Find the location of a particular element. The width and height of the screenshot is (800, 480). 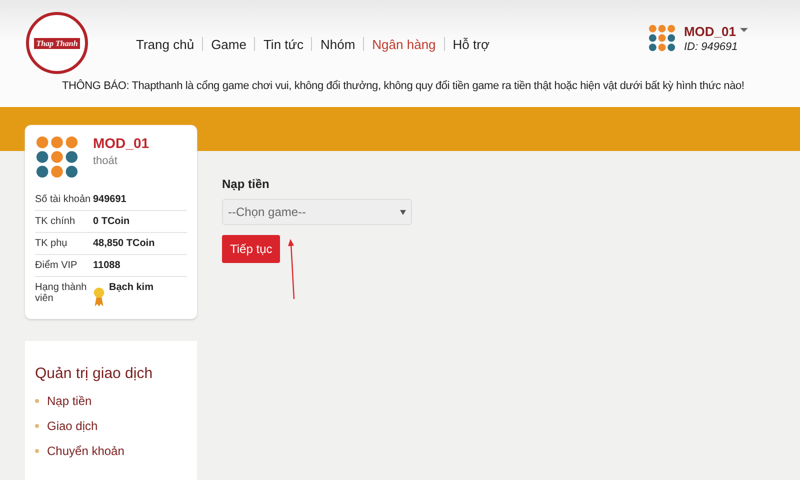

nav-link: Tin tức is located at coordinates (283, 44).